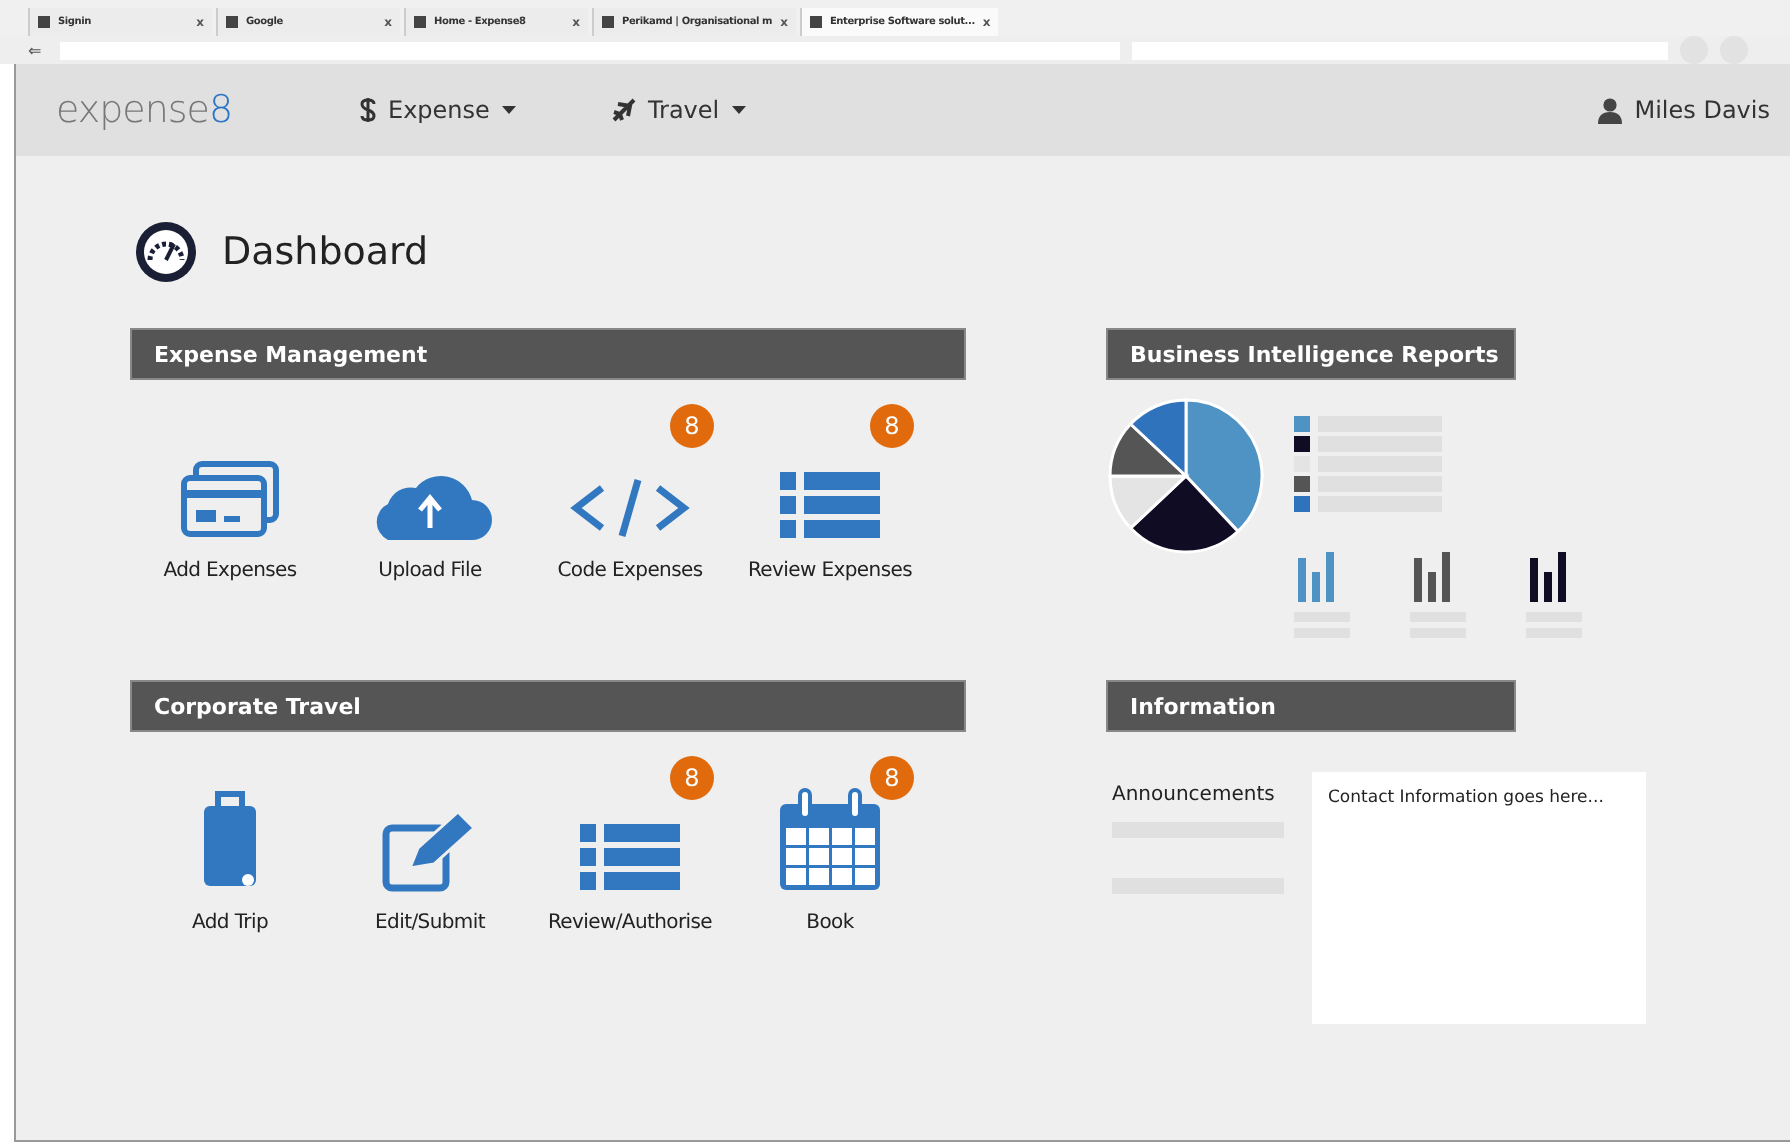 The width and height of the screenshot is (1790, 1142). Describe the element at coordinates (438, 110) in the screenshot. I see `nav-menu: Expense` at that location.